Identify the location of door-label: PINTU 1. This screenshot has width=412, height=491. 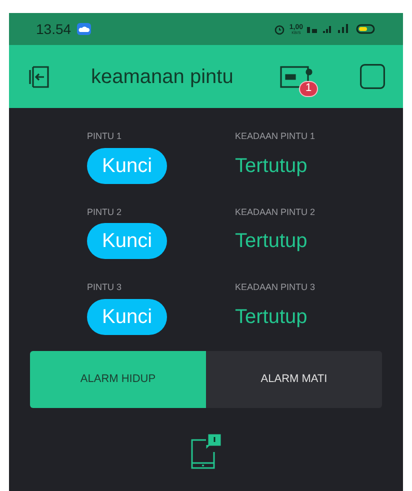
(105, 136).